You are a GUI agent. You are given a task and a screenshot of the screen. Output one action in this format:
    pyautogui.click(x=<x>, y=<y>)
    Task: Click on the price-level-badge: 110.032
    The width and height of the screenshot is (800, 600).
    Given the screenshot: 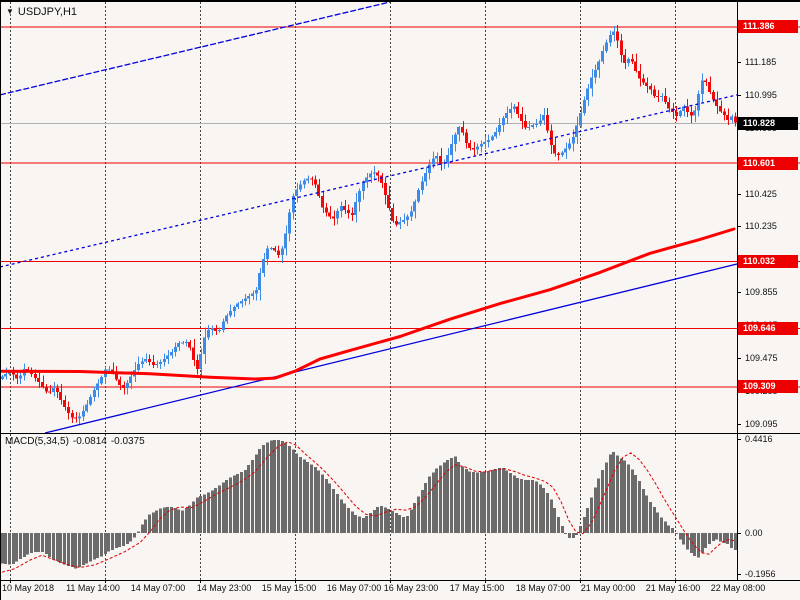 What is the action you would take?
    pyautogui.click(x=768, y=261)
    